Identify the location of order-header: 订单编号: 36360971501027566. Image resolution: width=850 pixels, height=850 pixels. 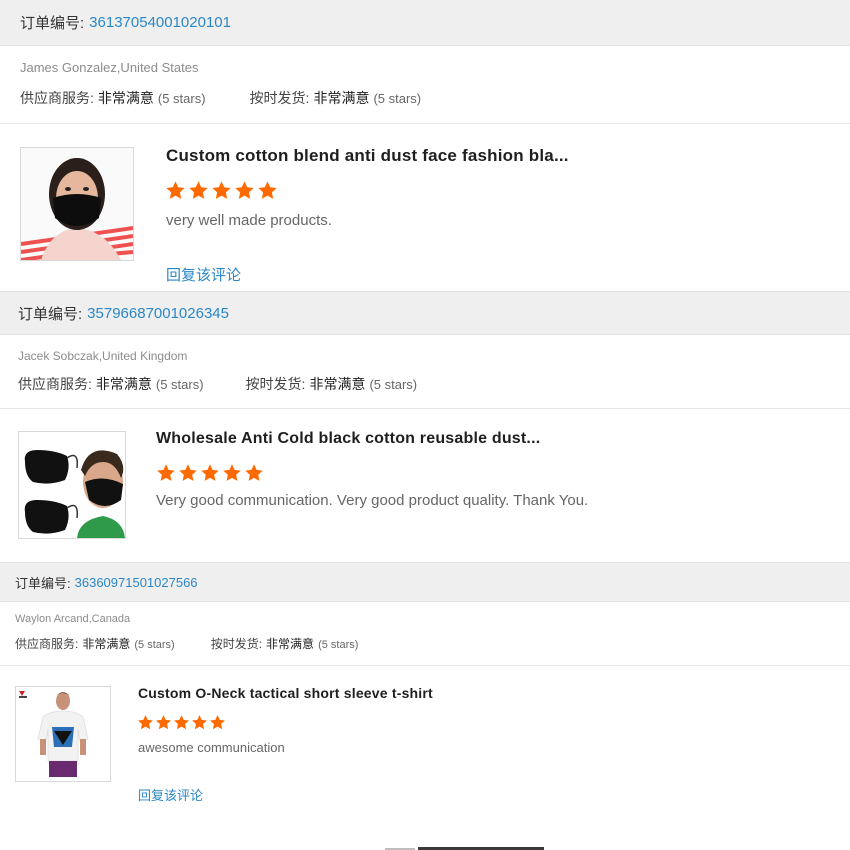
(425, 582).